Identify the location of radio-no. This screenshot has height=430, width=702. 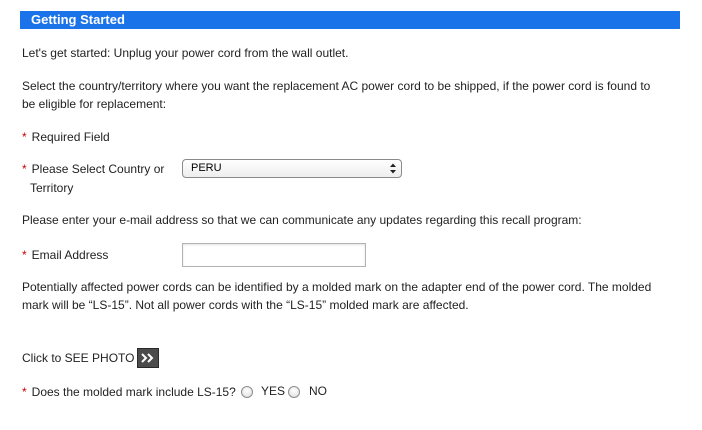
(294, 392).